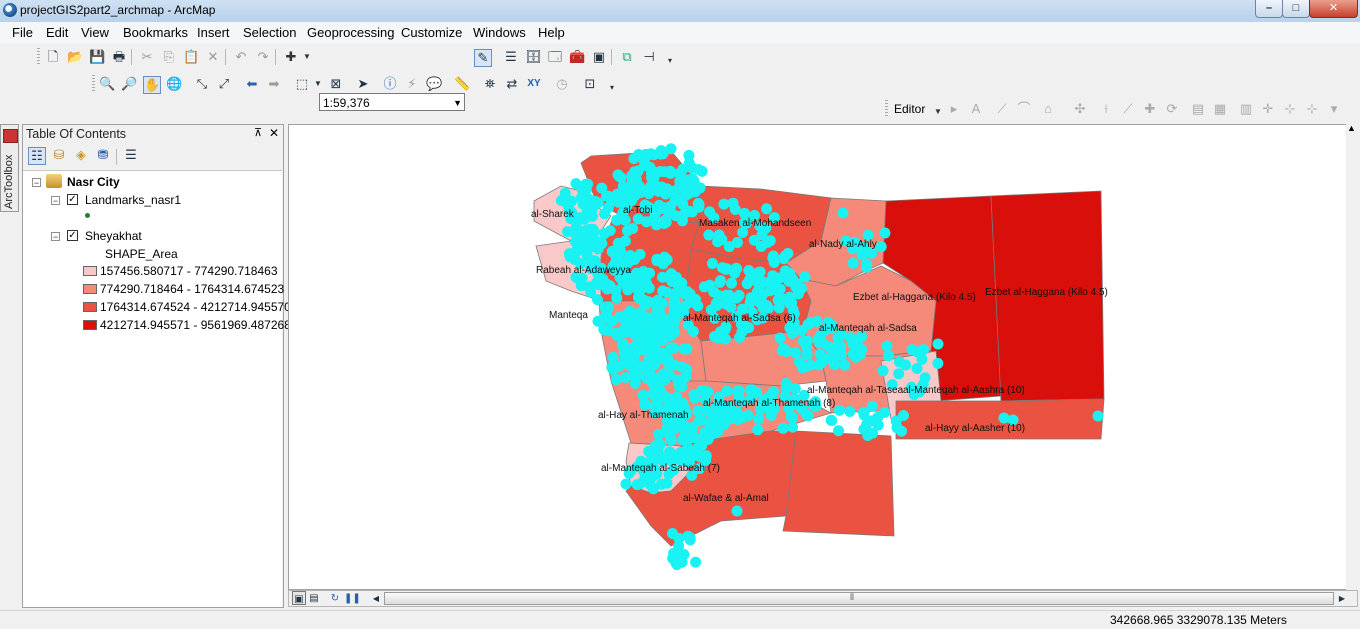 This screenshot has height=629, width=1360. I want to click on cut-polygons-icon: ⟋, so click(1128, 109).